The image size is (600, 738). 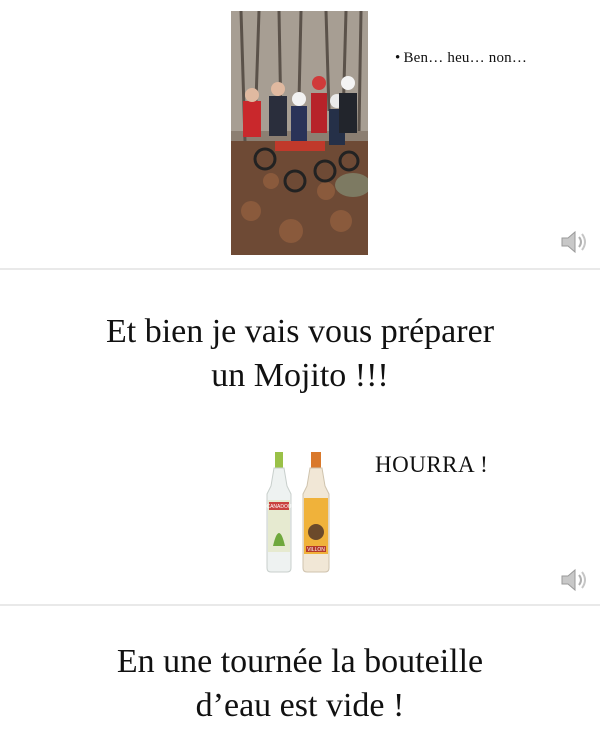 What do you see at coordinates (300, 661) in the screenshot?
I see `heading-line-1: En une tournée la bouteille` at bounding box center [300, 661].